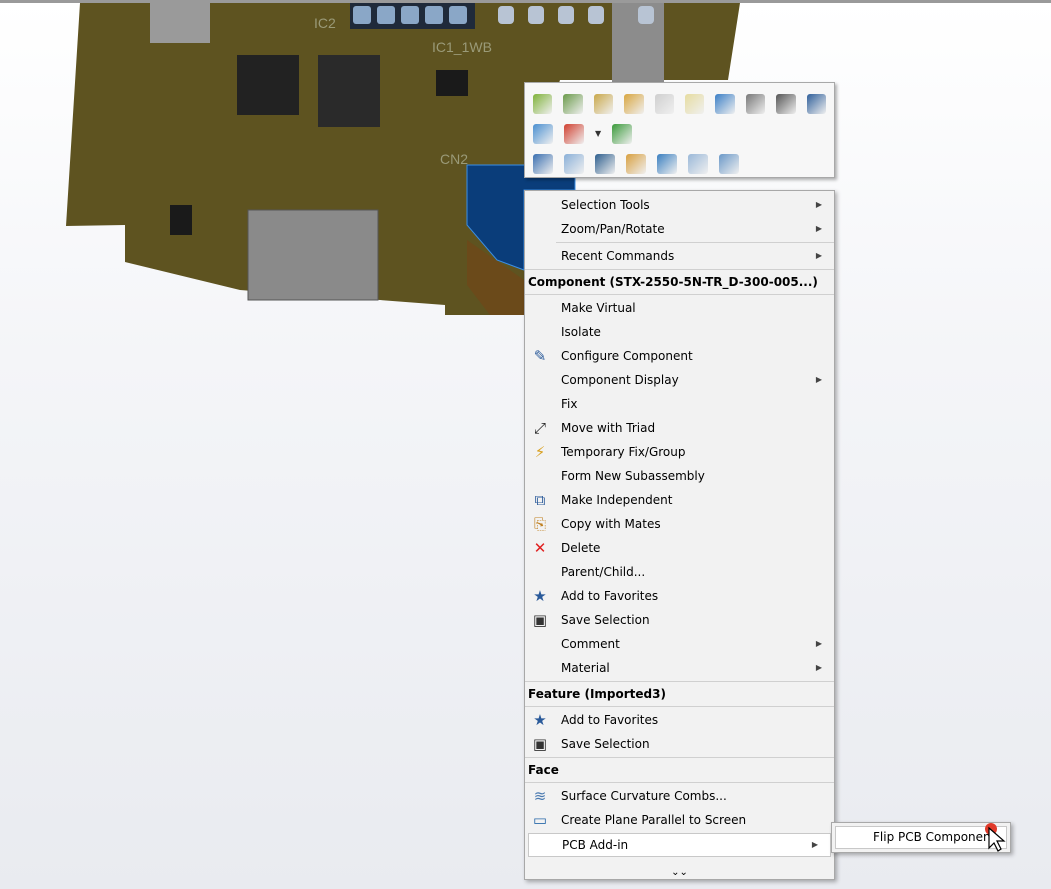  Describe the element at coordinates (679, 205) in the screenshot. I see `menu-item-selection-tools: Selection Tools ▶` at that location.